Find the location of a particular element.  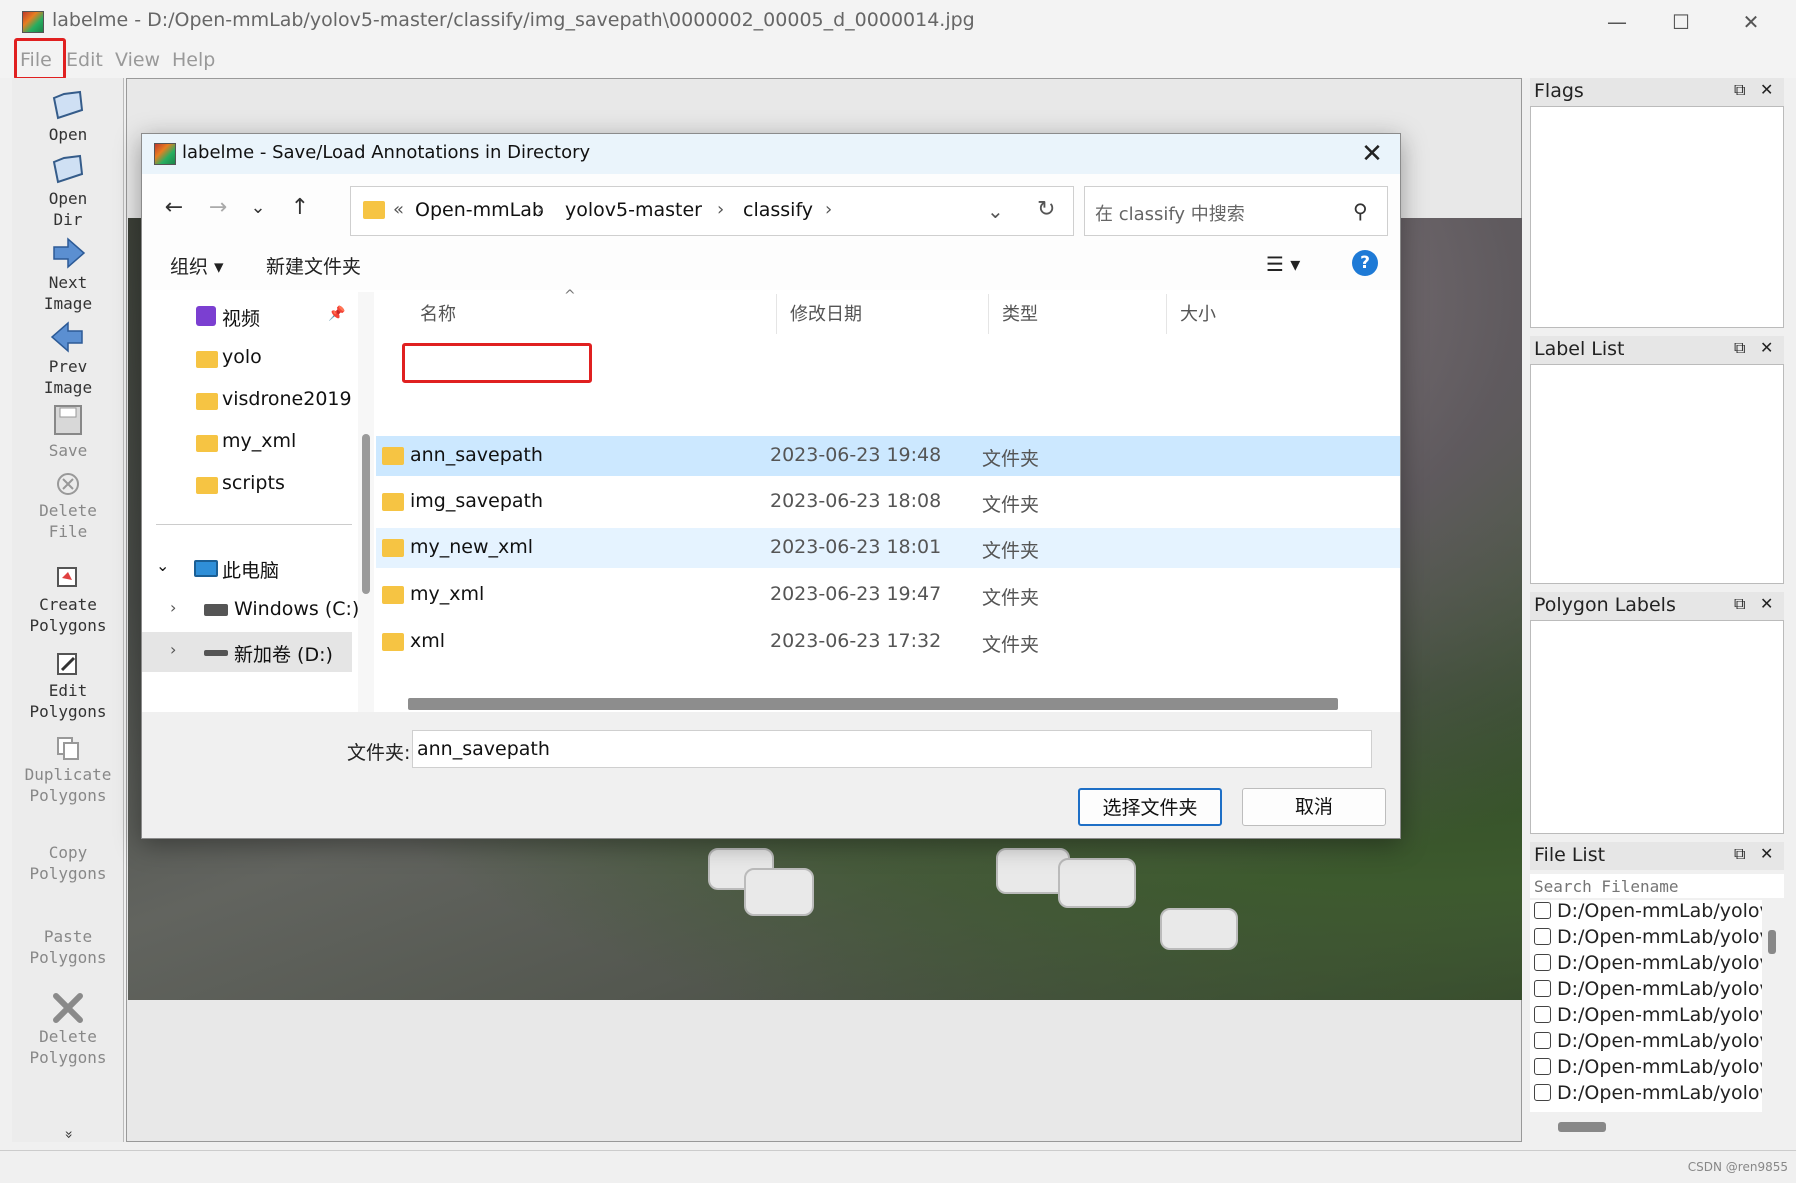

create-polygons-button: Create Polygons is located at coordinates (68, 600).